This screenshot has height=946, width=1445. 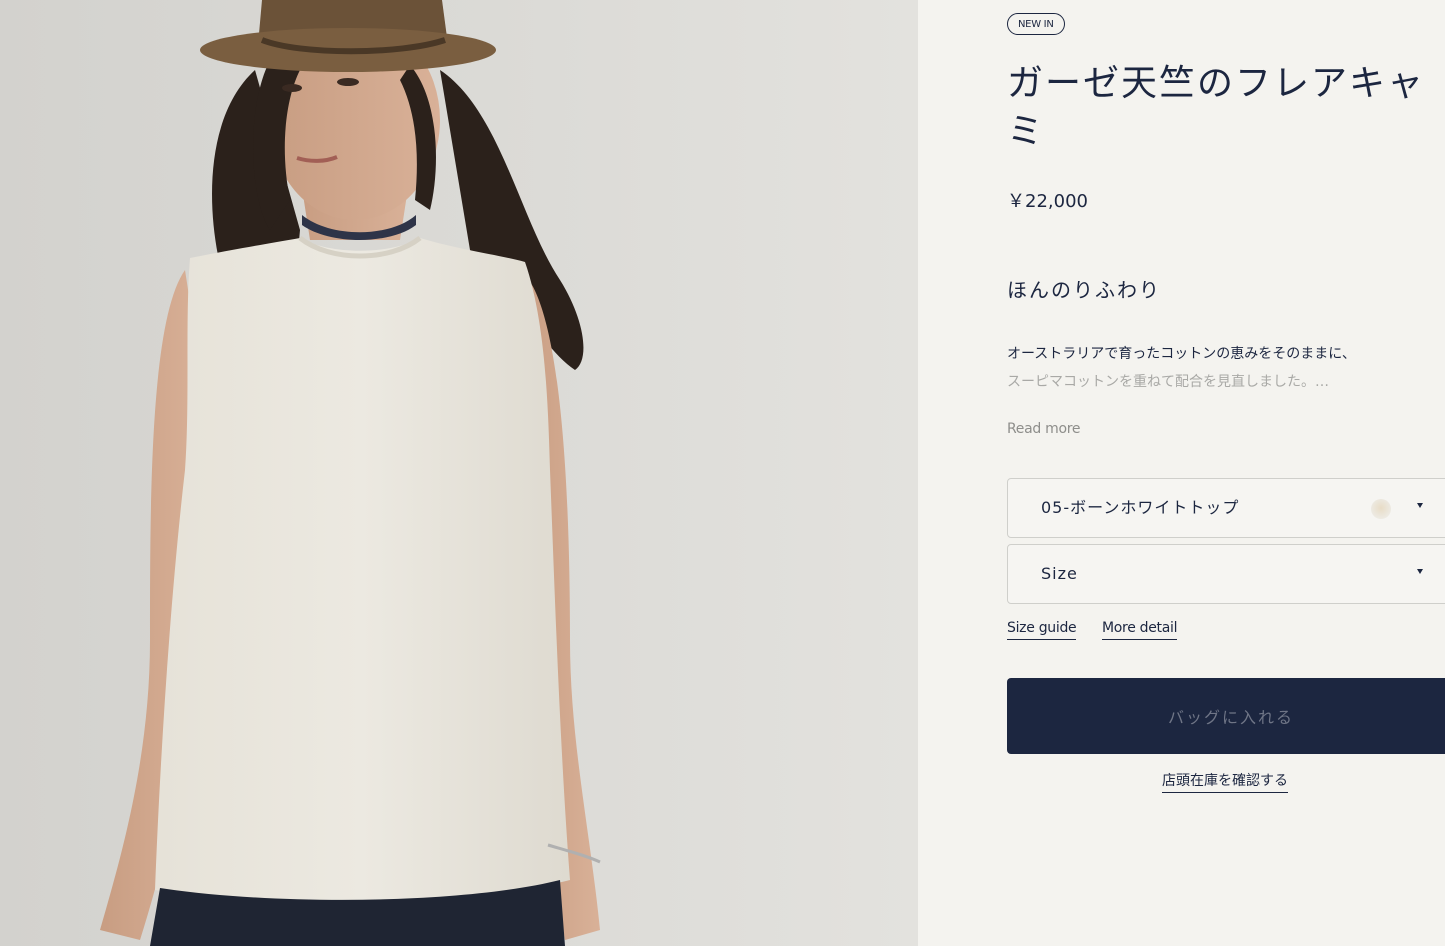 I want to click on size-select-placeholder: Size, so click(x=1059, y=573).